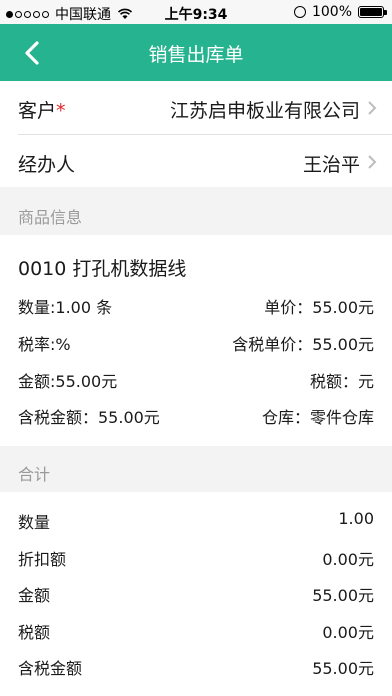  I want to click on item-quantity: 数量:1.00 条, so click(65, 307).